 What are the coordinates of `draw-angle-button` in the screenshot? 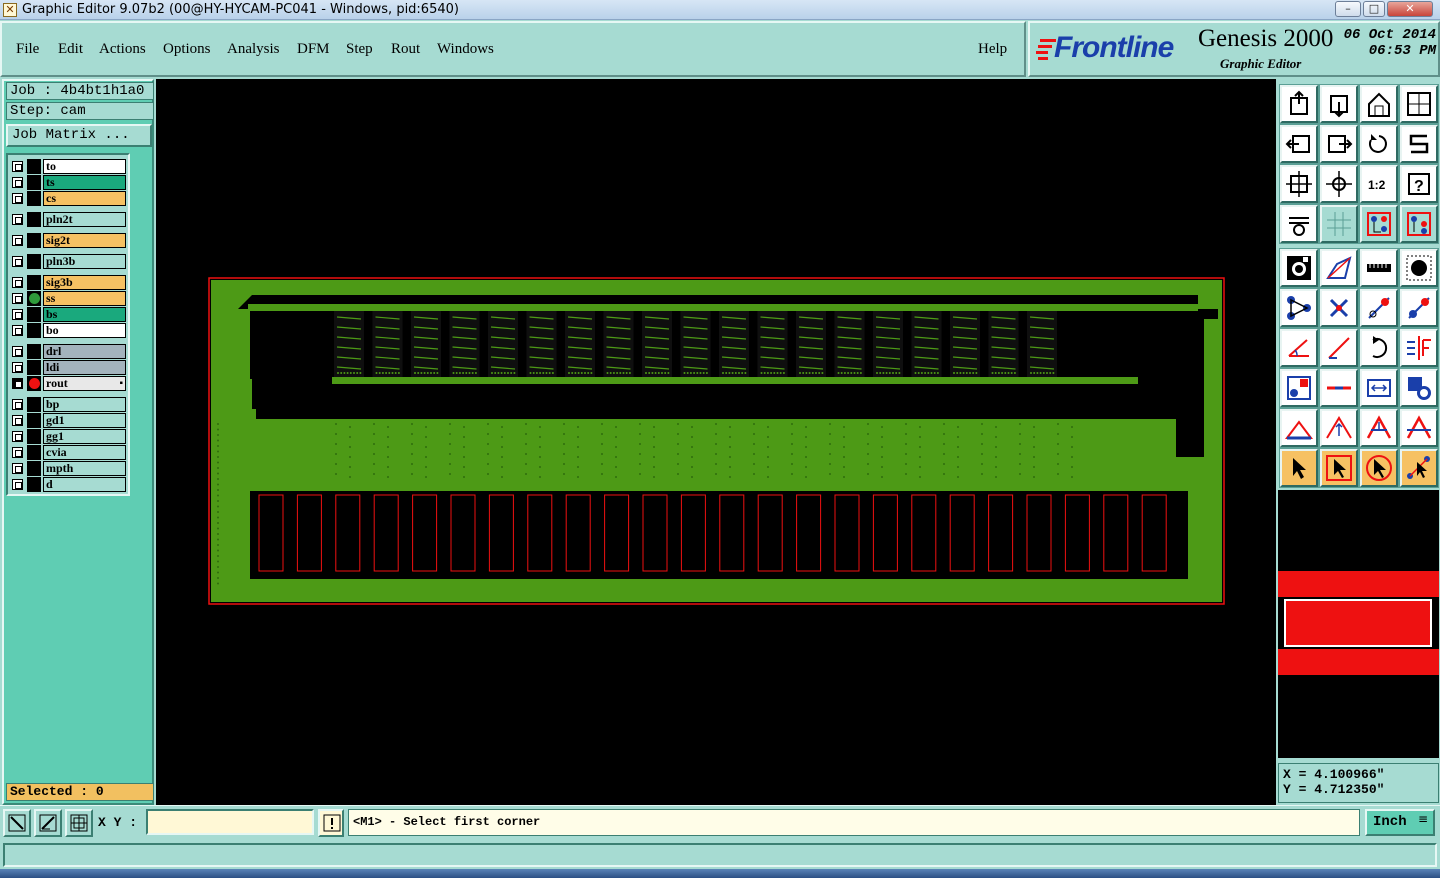 It's located at (1299, 348).